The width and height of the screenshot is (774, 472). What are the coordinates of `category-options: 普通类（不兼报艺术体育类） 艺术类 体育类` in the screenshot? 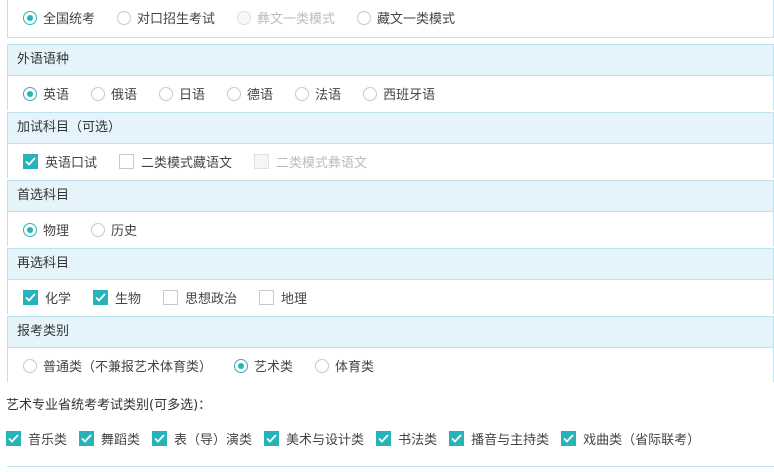 It's located at (390, 365).